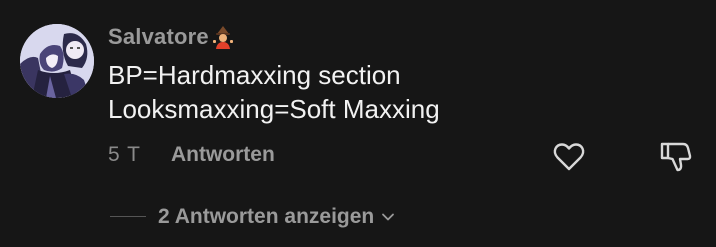 The image size is (716, 247). I want to click on chevron-down-icon, so click(388, 217).